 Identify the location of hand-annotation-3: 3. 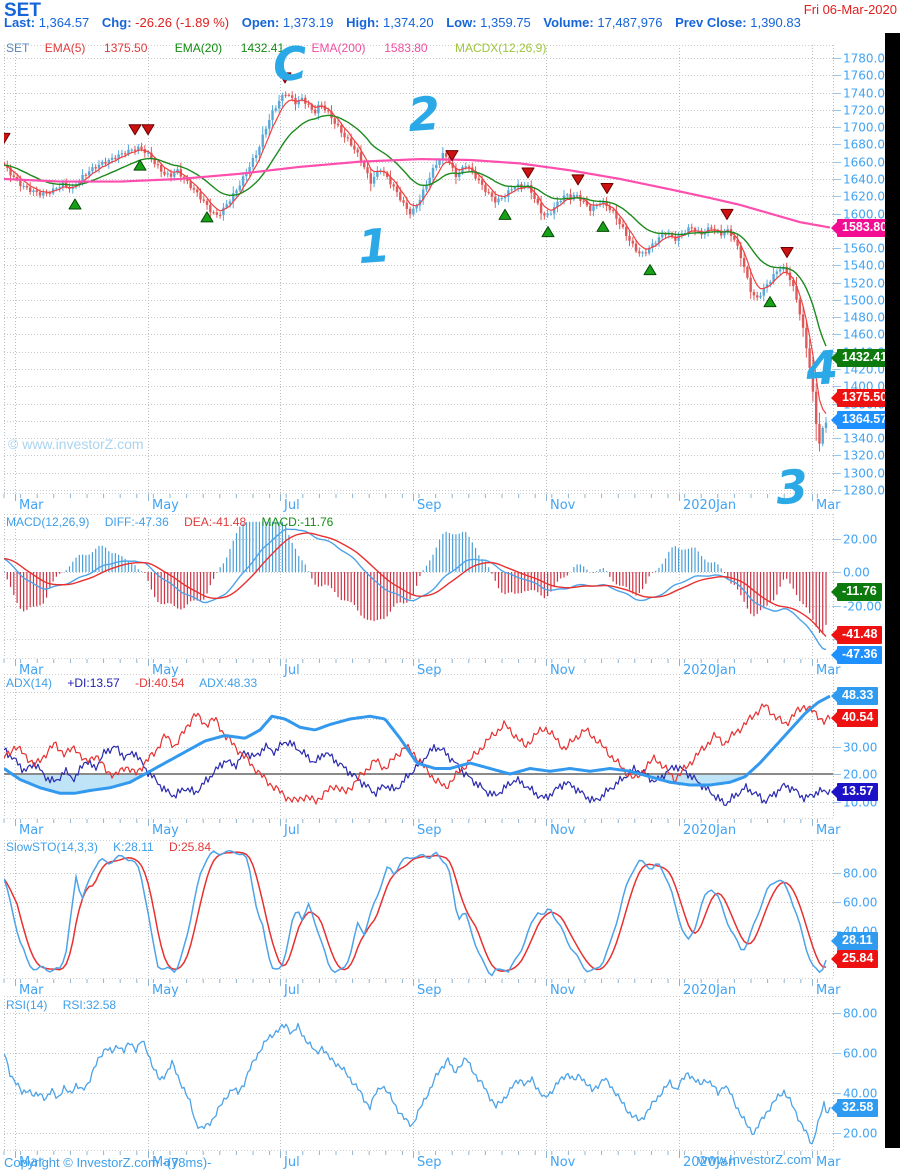
(792, 487).